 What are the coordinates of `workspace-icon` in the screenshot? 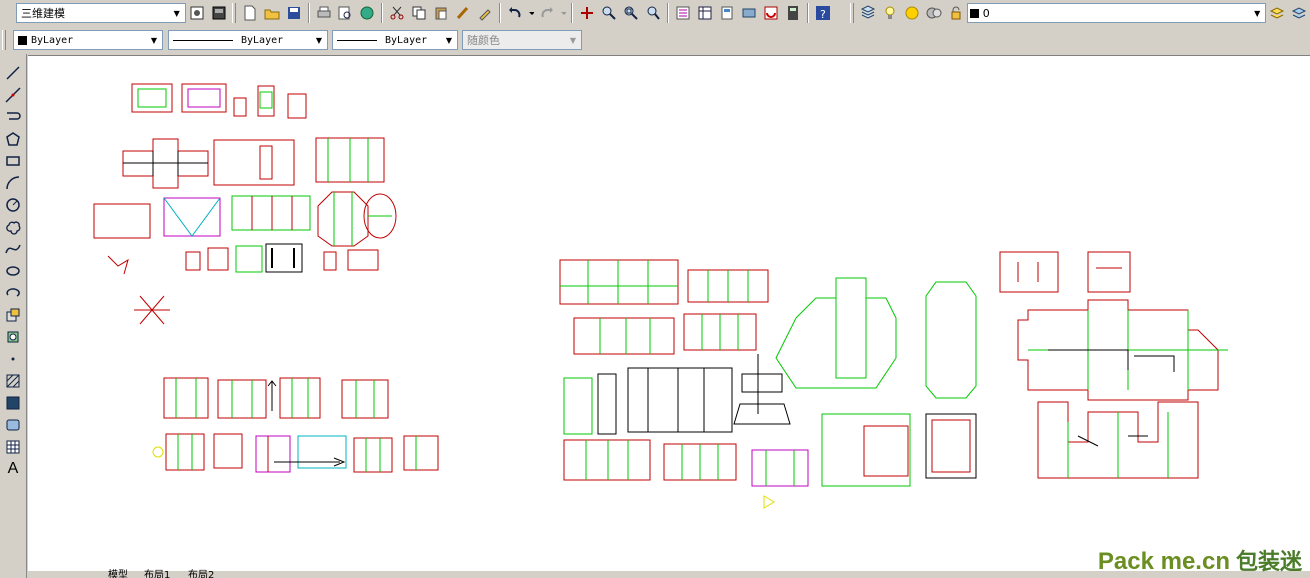 It's located at (219, 13).